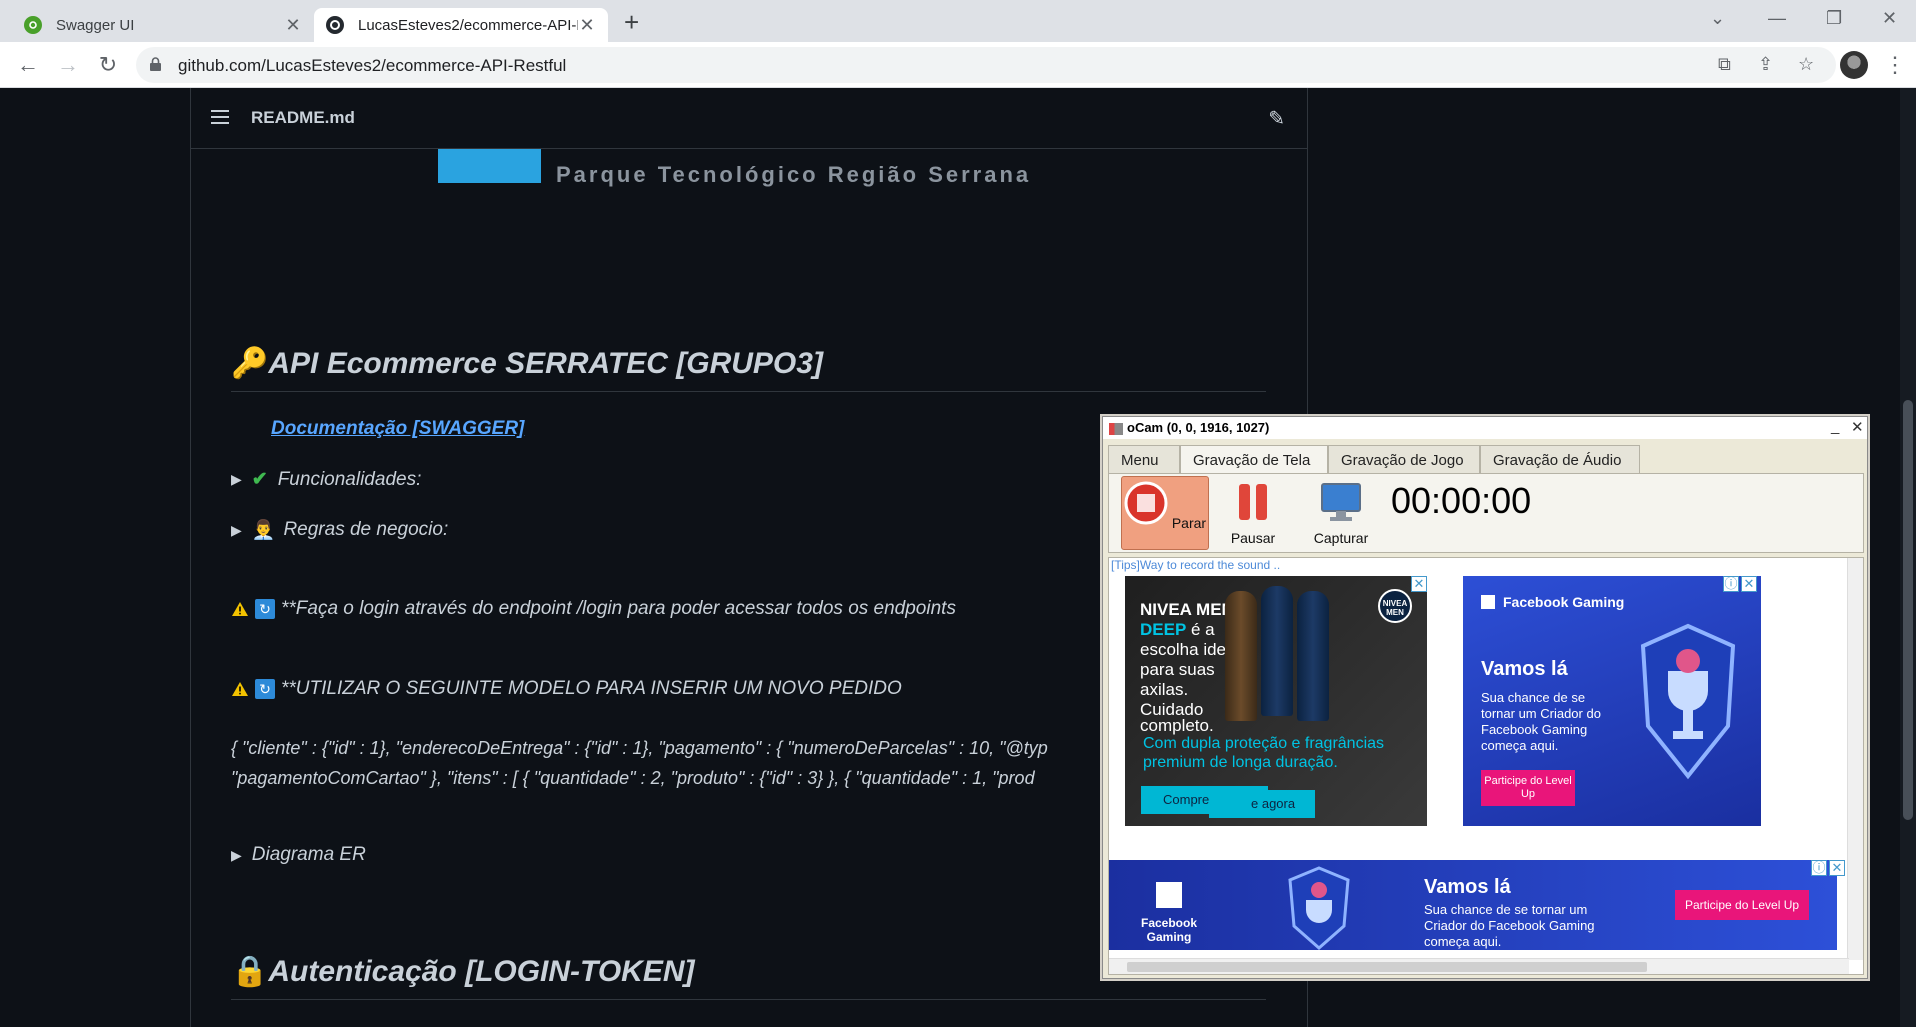  What do you see at coordinates (1855, 759) in the screenshot?
I see `ad-vertical-scrollbar` at bounding box center [1855, 759].